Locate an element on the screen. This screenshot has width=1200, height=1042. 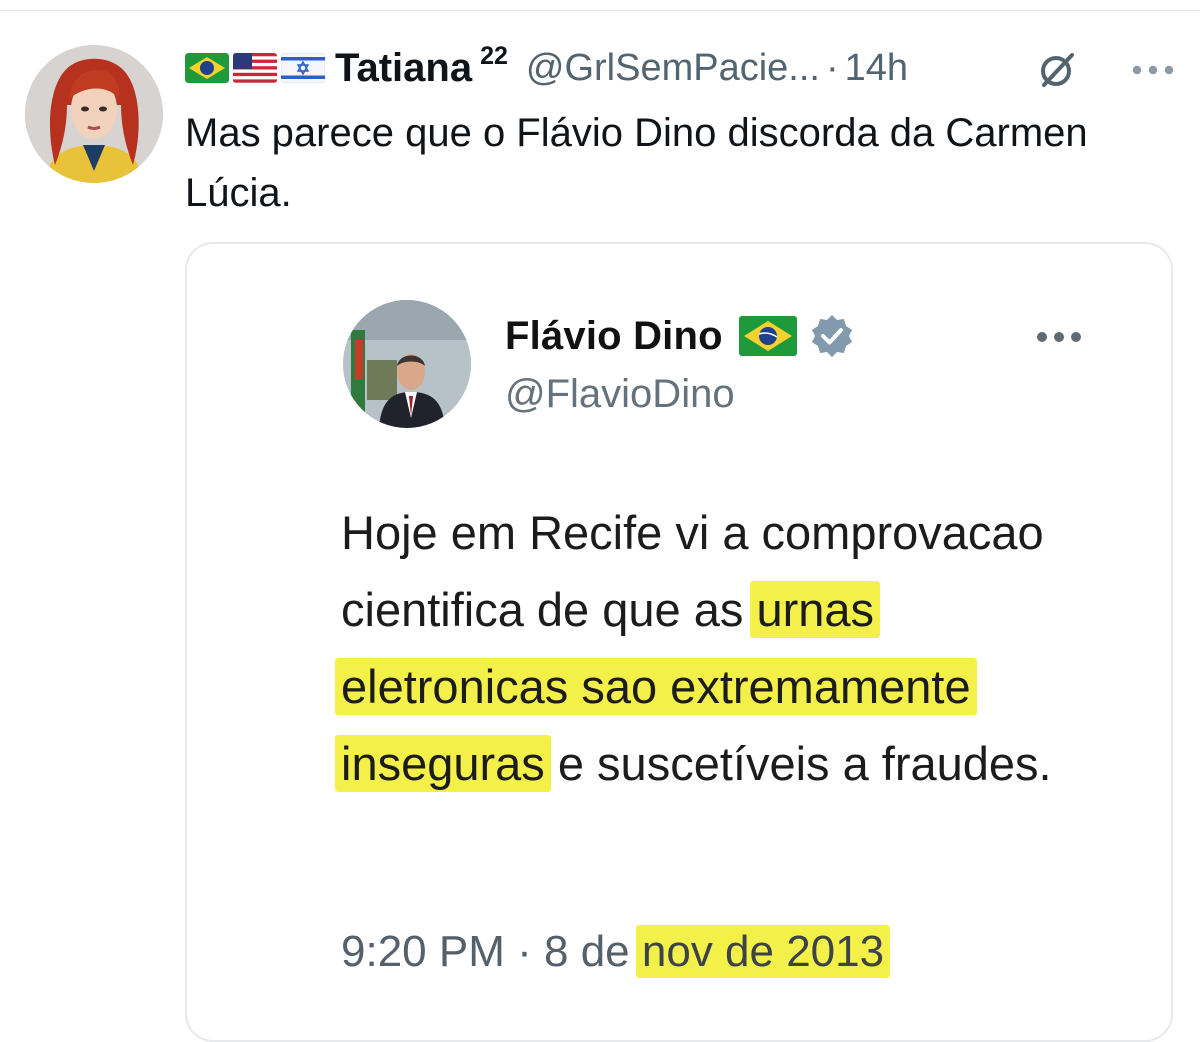
more-icon is located at coordinates (1153, 70).